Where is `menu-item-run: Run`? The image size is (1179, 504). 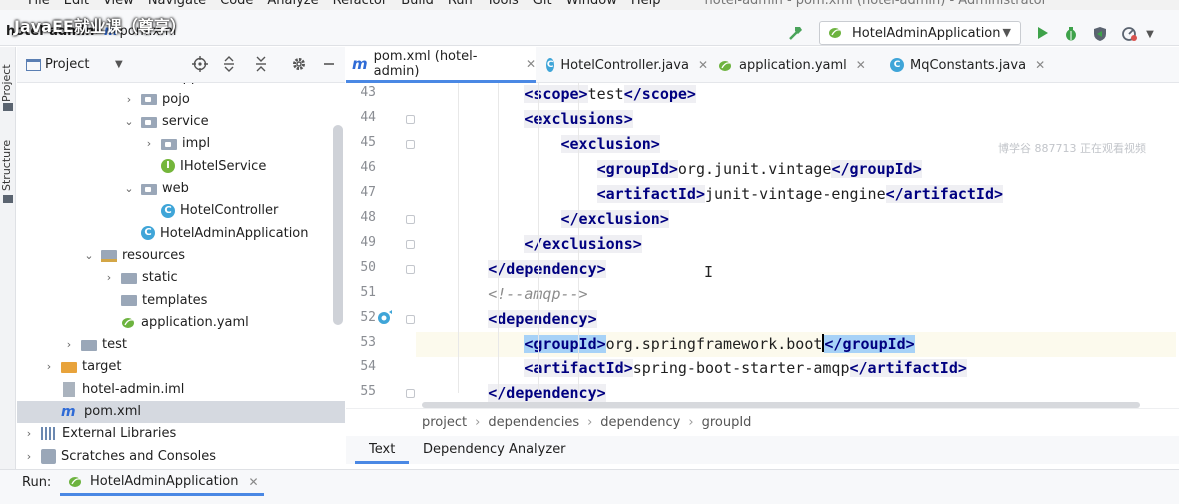 menu-item-run: Run is located at coordinates (460, 4).